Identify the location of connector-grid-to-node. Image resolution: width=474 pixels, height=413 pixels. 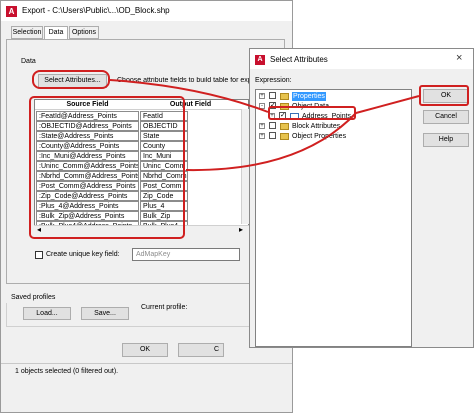
(271, 142).